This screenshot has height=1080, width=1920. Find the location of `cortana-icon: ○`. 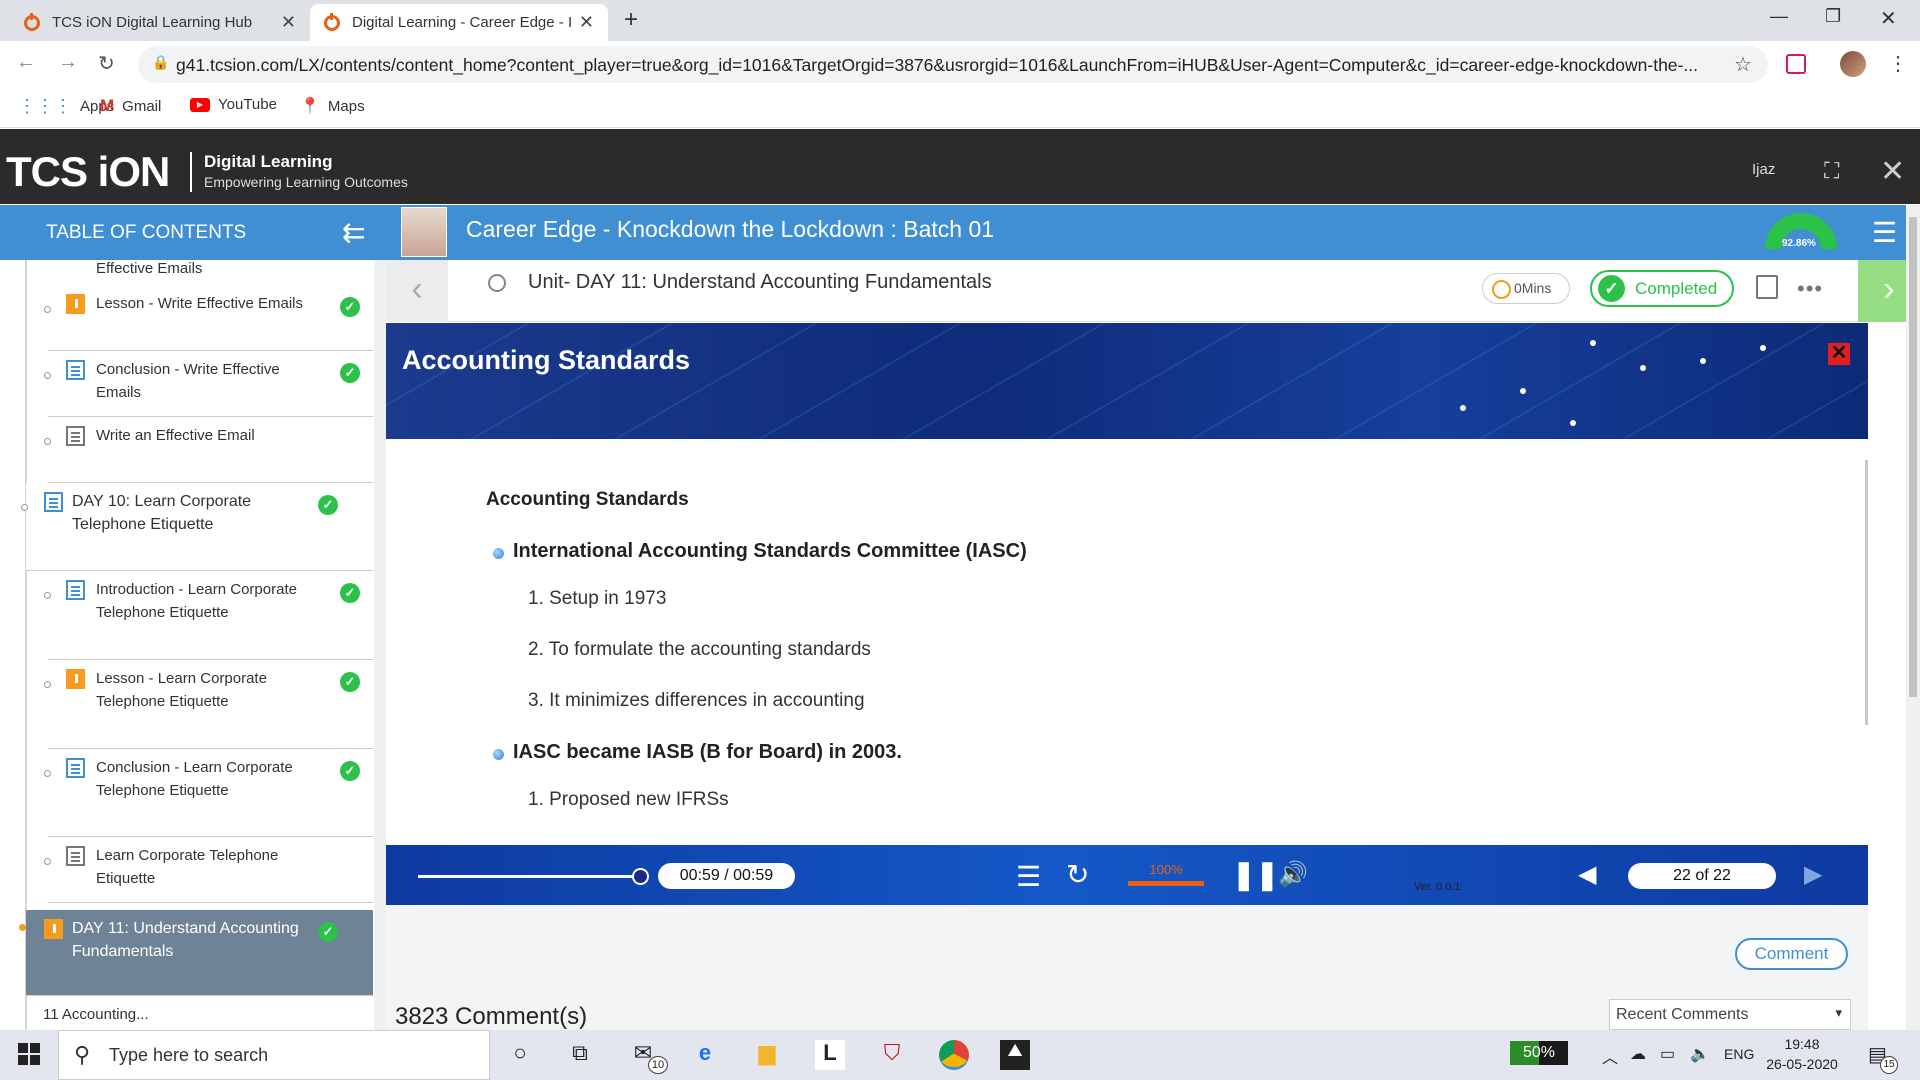

cortana-icon: ○ is located at coordinates (520, 1055).